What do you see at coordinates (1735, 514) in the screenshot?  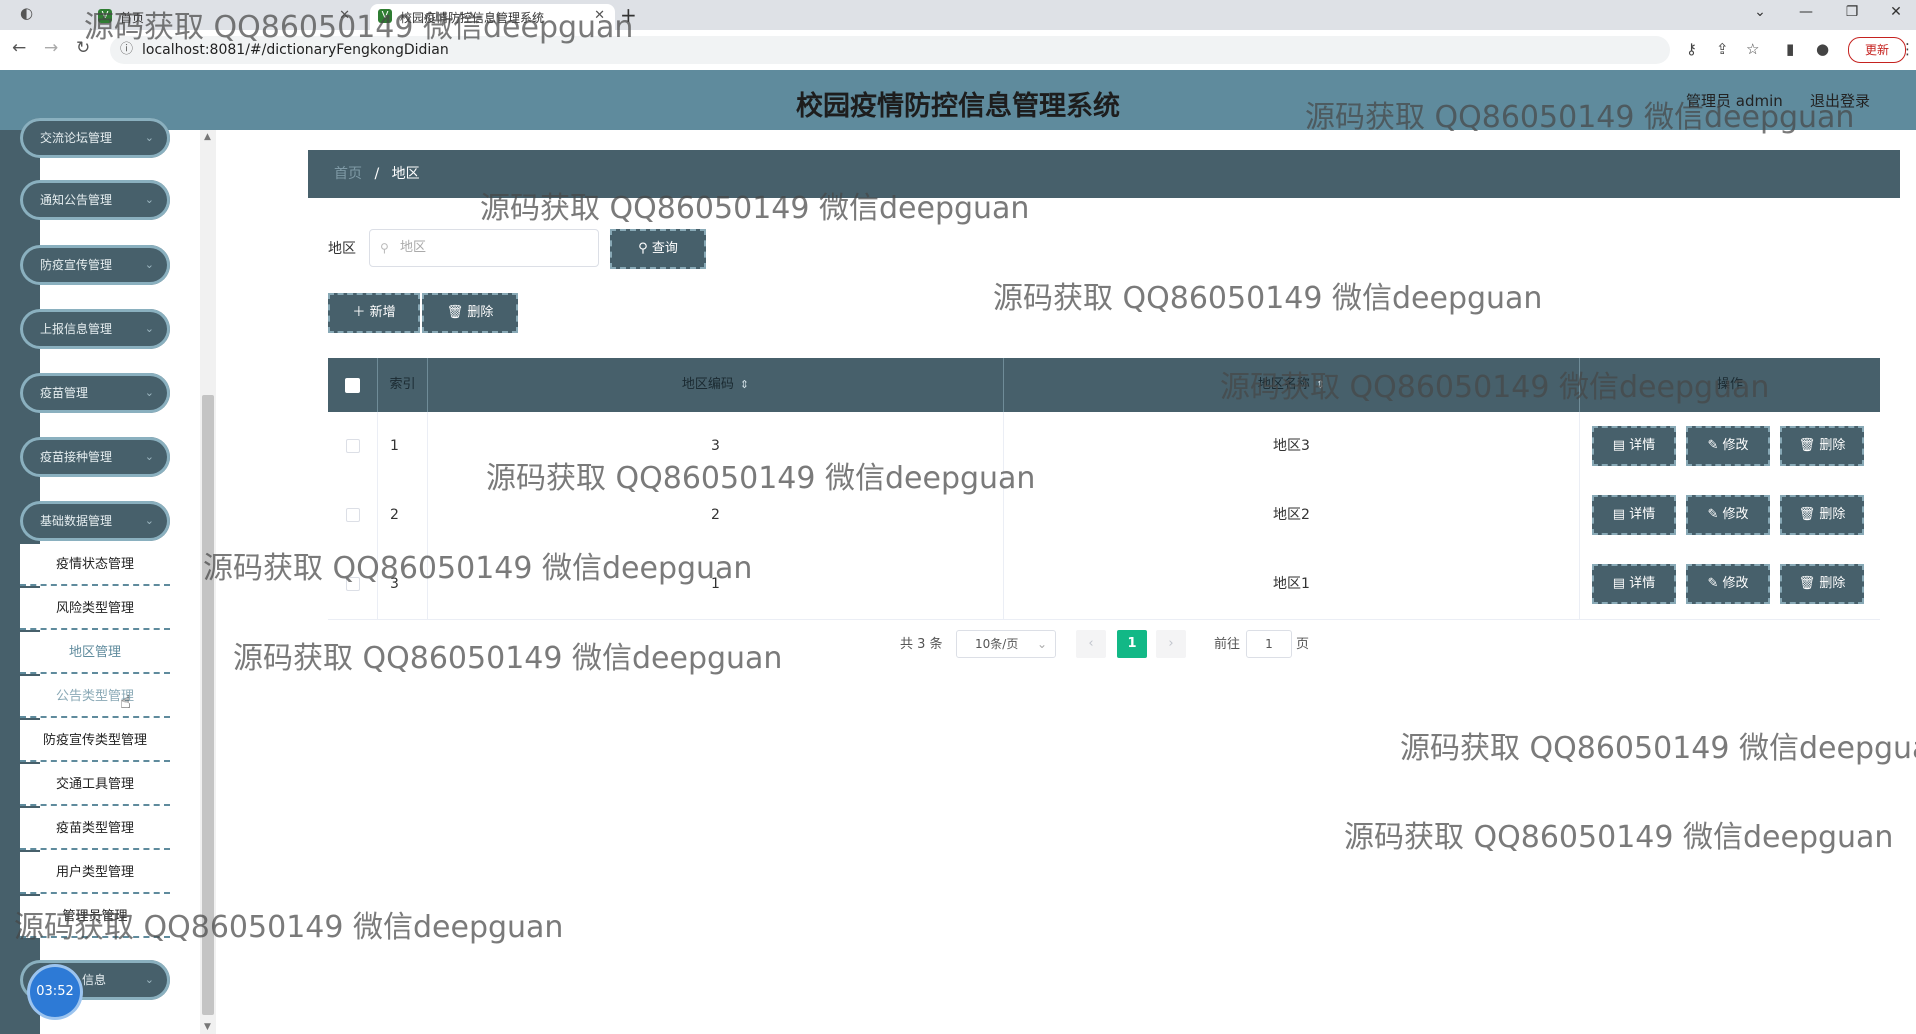 I see `edit-label: 修改` at bounding box center [1735, 514].